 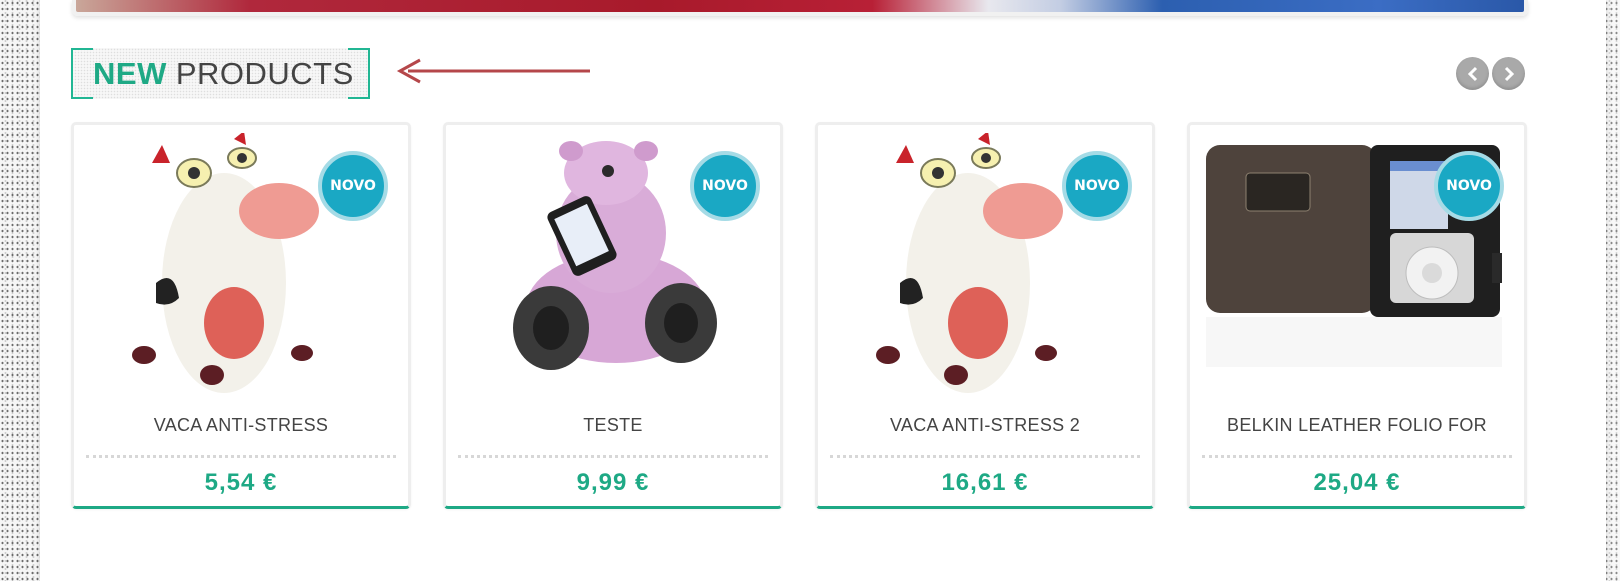 What do you see at coordinates (241, 425) in the screenshot?
I see `product-name: VACA ANTI-STRESS` at bounding box center [241, 425].